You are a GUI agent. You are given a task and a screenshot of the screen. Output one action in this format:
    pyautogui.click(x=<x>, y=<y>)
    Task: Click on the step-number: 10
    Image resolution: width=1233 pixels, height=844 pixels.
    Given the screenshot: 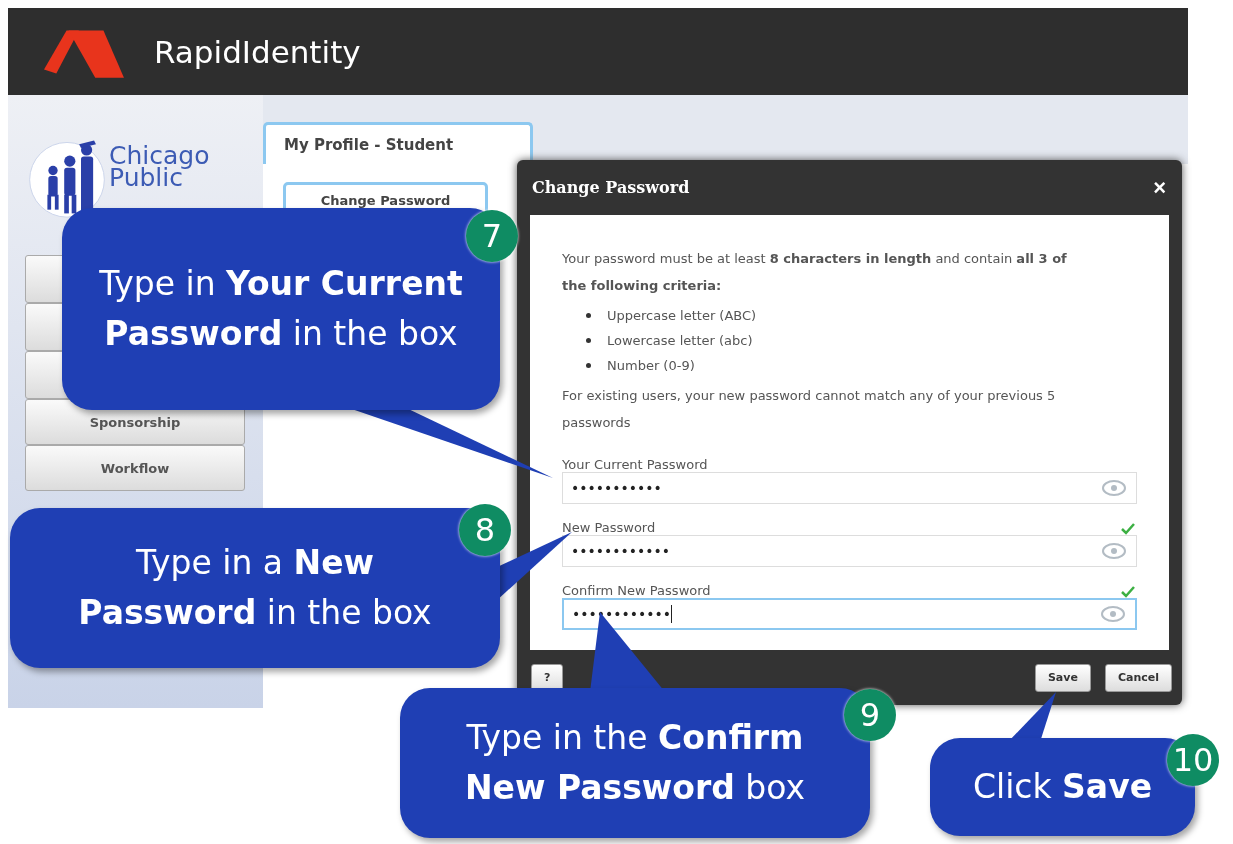 What is the action you would take?
    pyautogui.click(x=1193, y=760)
    